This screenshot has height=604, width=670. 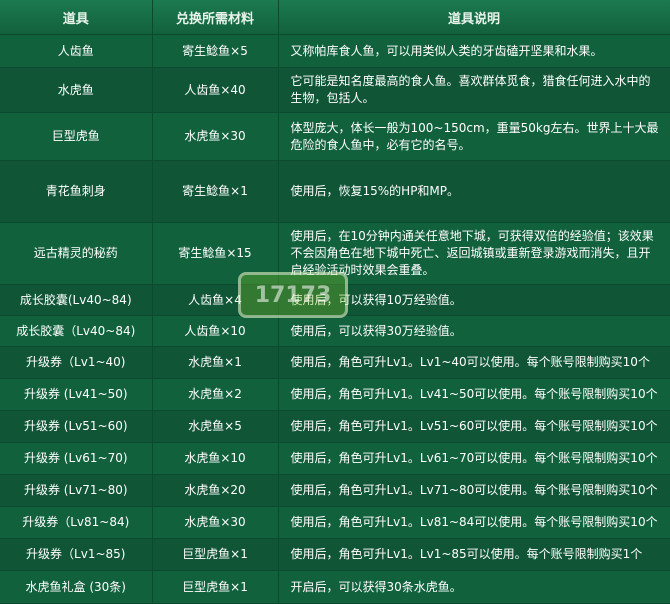 What do you see at coordinates (474, 458) in the screenshot?
I see `item-description: 使用后，角色可升Lv1。Lv61~70可以使用。每个账号限制购买10个` at bounding box center [474, 458].